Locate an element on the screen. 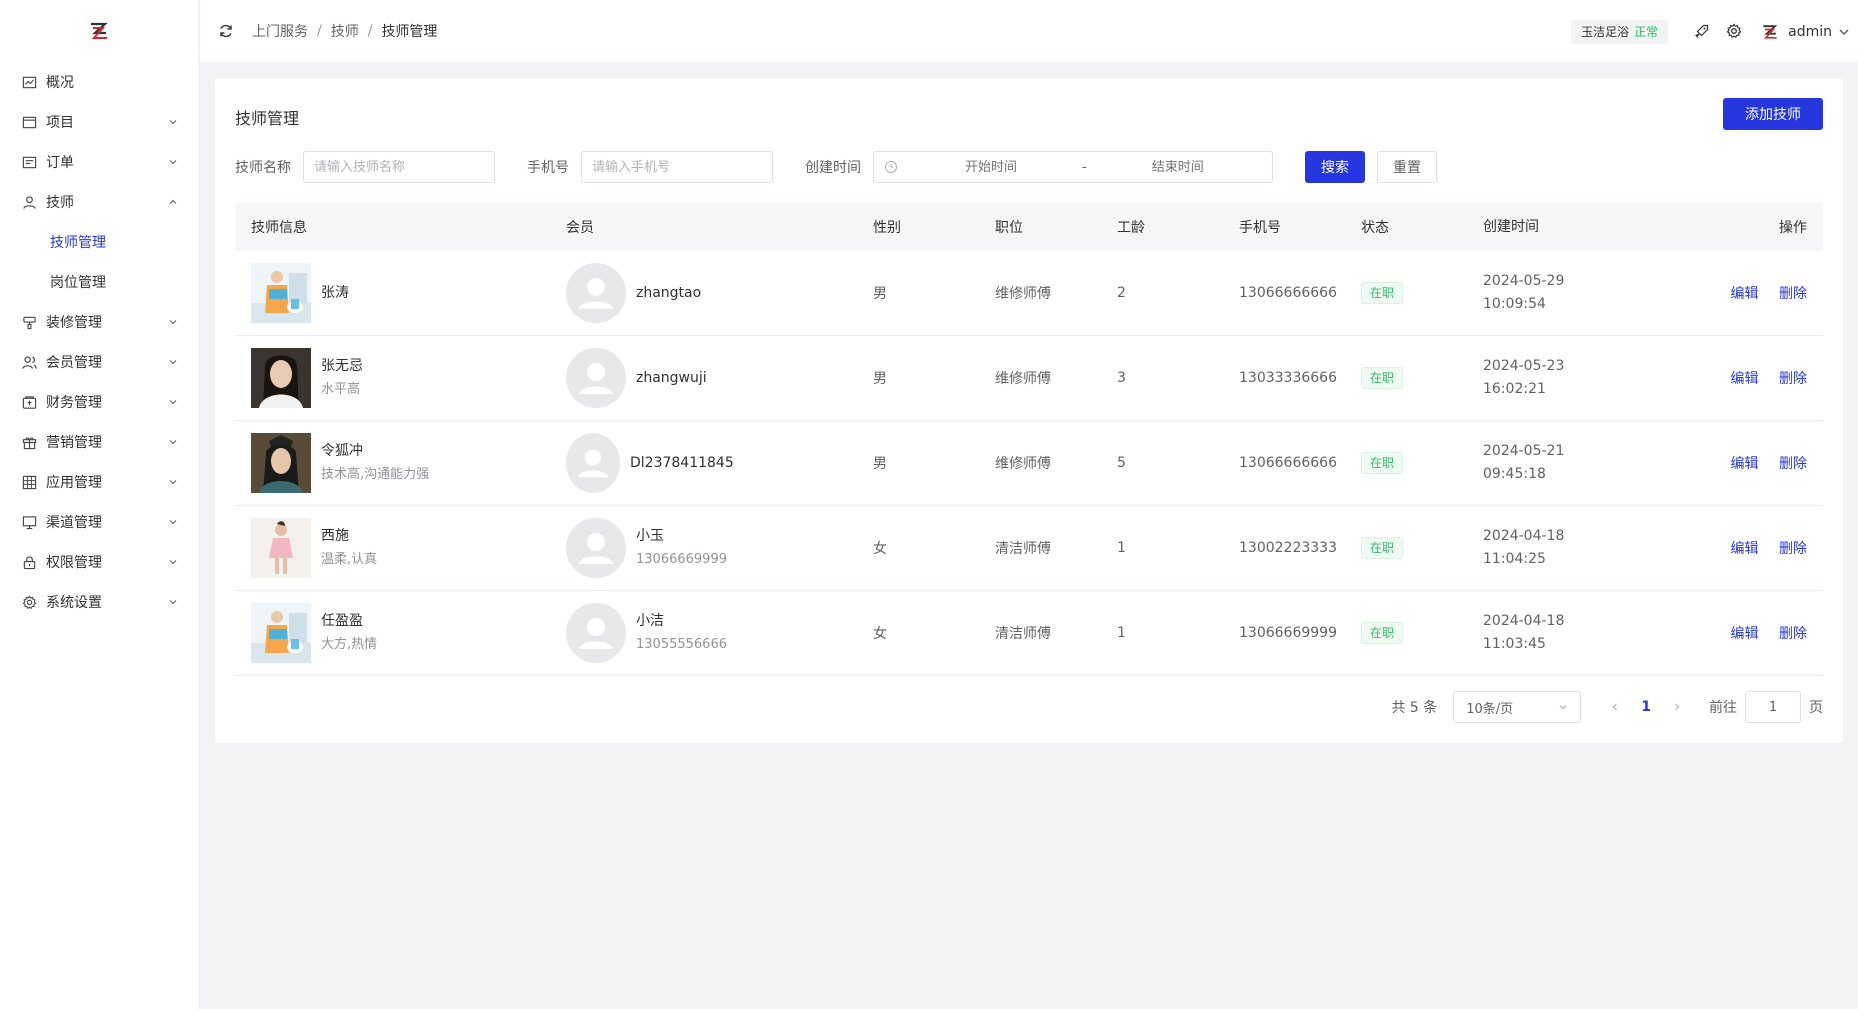  sidebar-item-members: 会员管理 is located at coordinates (99, 362).